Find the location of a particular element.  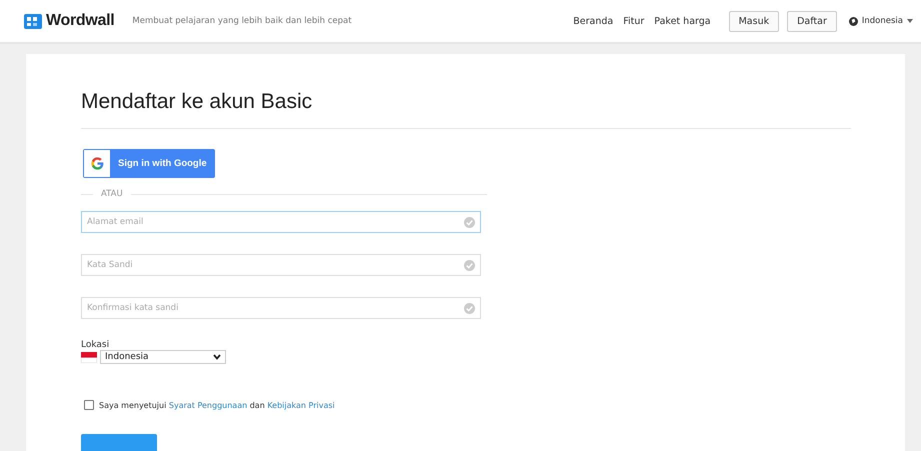

nav-link: Fitur is located at coordinates (633, 21).